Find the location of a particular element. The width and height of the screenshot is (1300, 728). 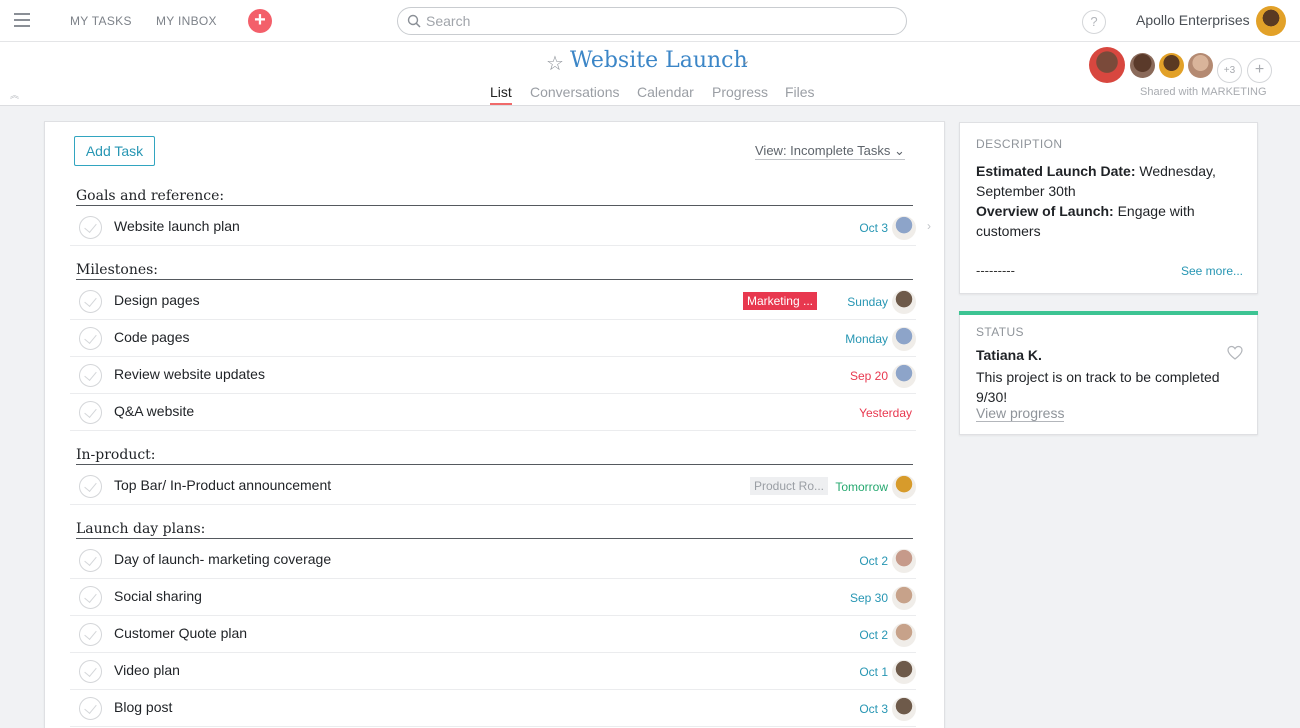

section-header: In-product: is located at coordinates (494, 456).